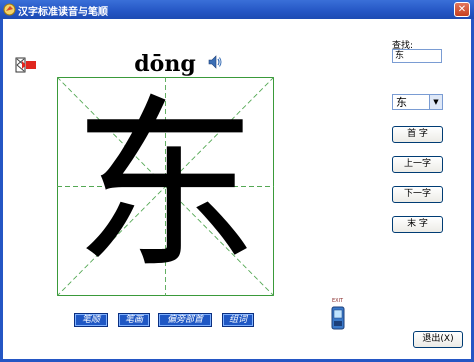 The width and height of the screenshot is (474, 362). What do you see at coordinates (185, 320) in the screenshot?
I see `tab-radical: 偏旁部首` at bounding box center [185, 320].